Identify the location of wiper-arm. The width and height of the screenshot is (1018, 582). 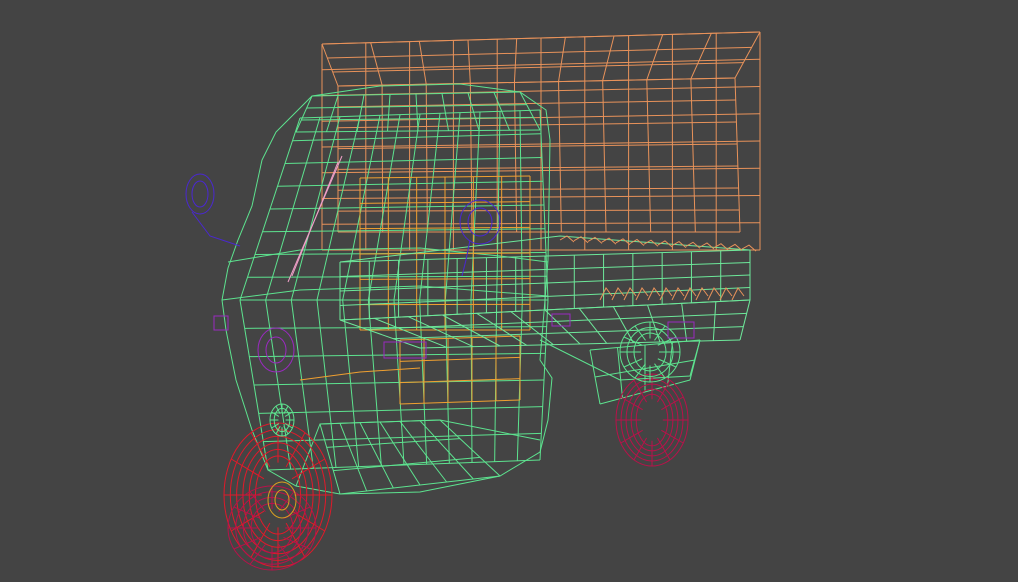
(315, 219).